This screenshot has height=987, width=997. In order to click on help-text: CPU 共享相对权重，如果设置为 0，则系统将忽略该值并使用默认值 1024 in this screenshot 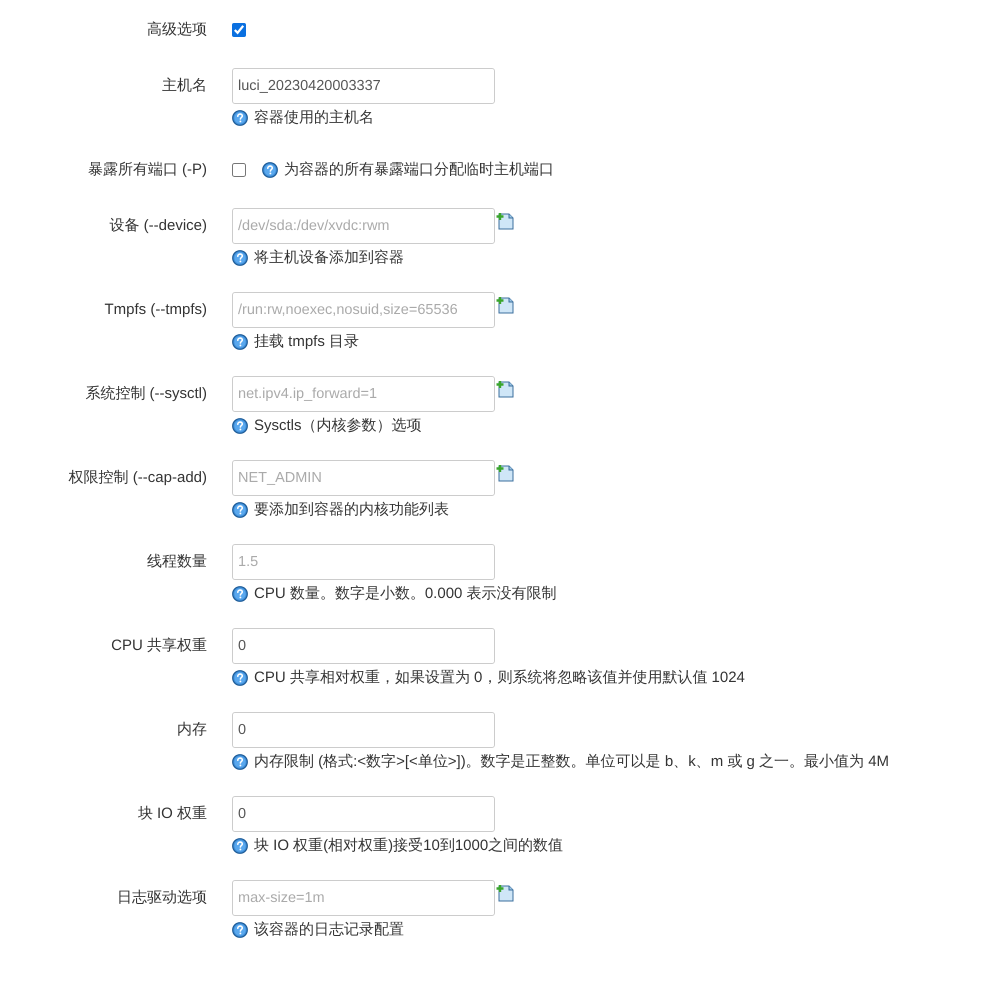, I will do `click(499, 678)`.